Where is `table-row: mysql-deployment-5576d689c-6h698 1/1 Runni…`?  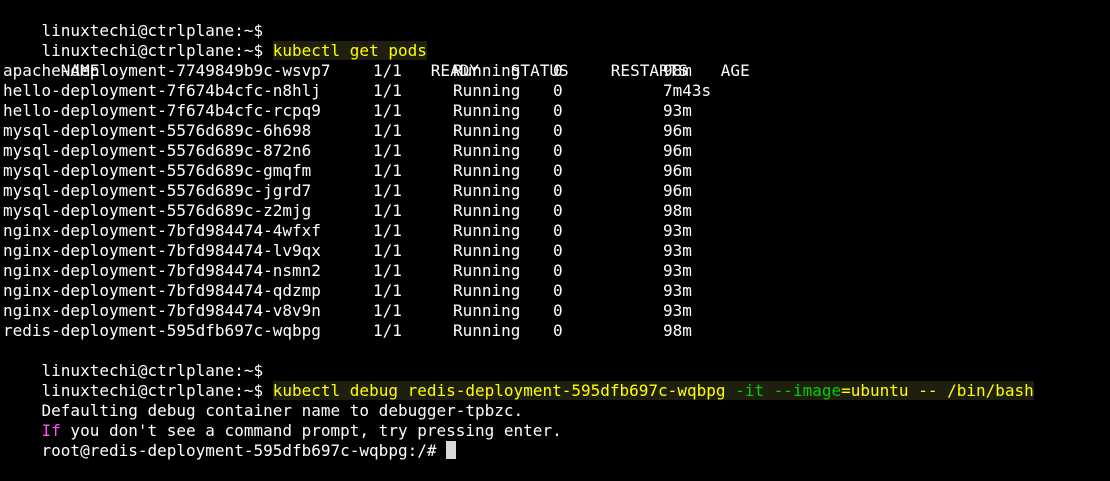
table-row: mysql-deployment-5576d689c-6h698 1/1 Runni… is located at coordinates (556, 131).